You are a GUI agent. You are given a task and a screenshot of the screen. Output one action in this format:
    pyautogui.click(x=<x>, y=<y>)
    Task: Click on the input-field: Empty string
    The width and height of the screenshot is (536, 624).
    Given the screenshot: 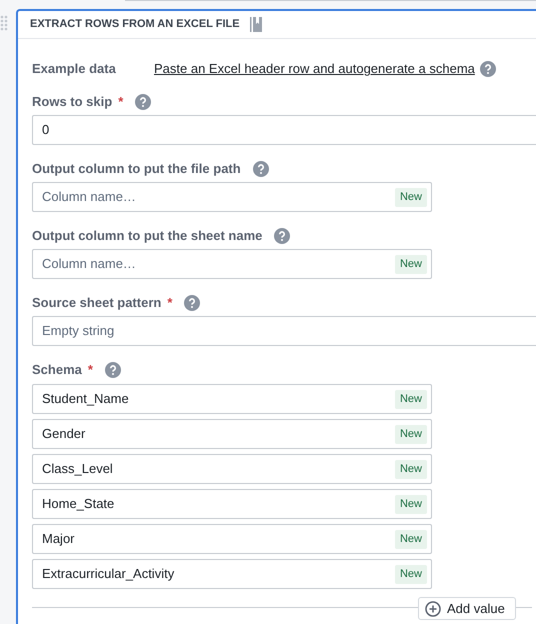 What is the action you would take?
    pyautogui.click(x=284, y=331)
    